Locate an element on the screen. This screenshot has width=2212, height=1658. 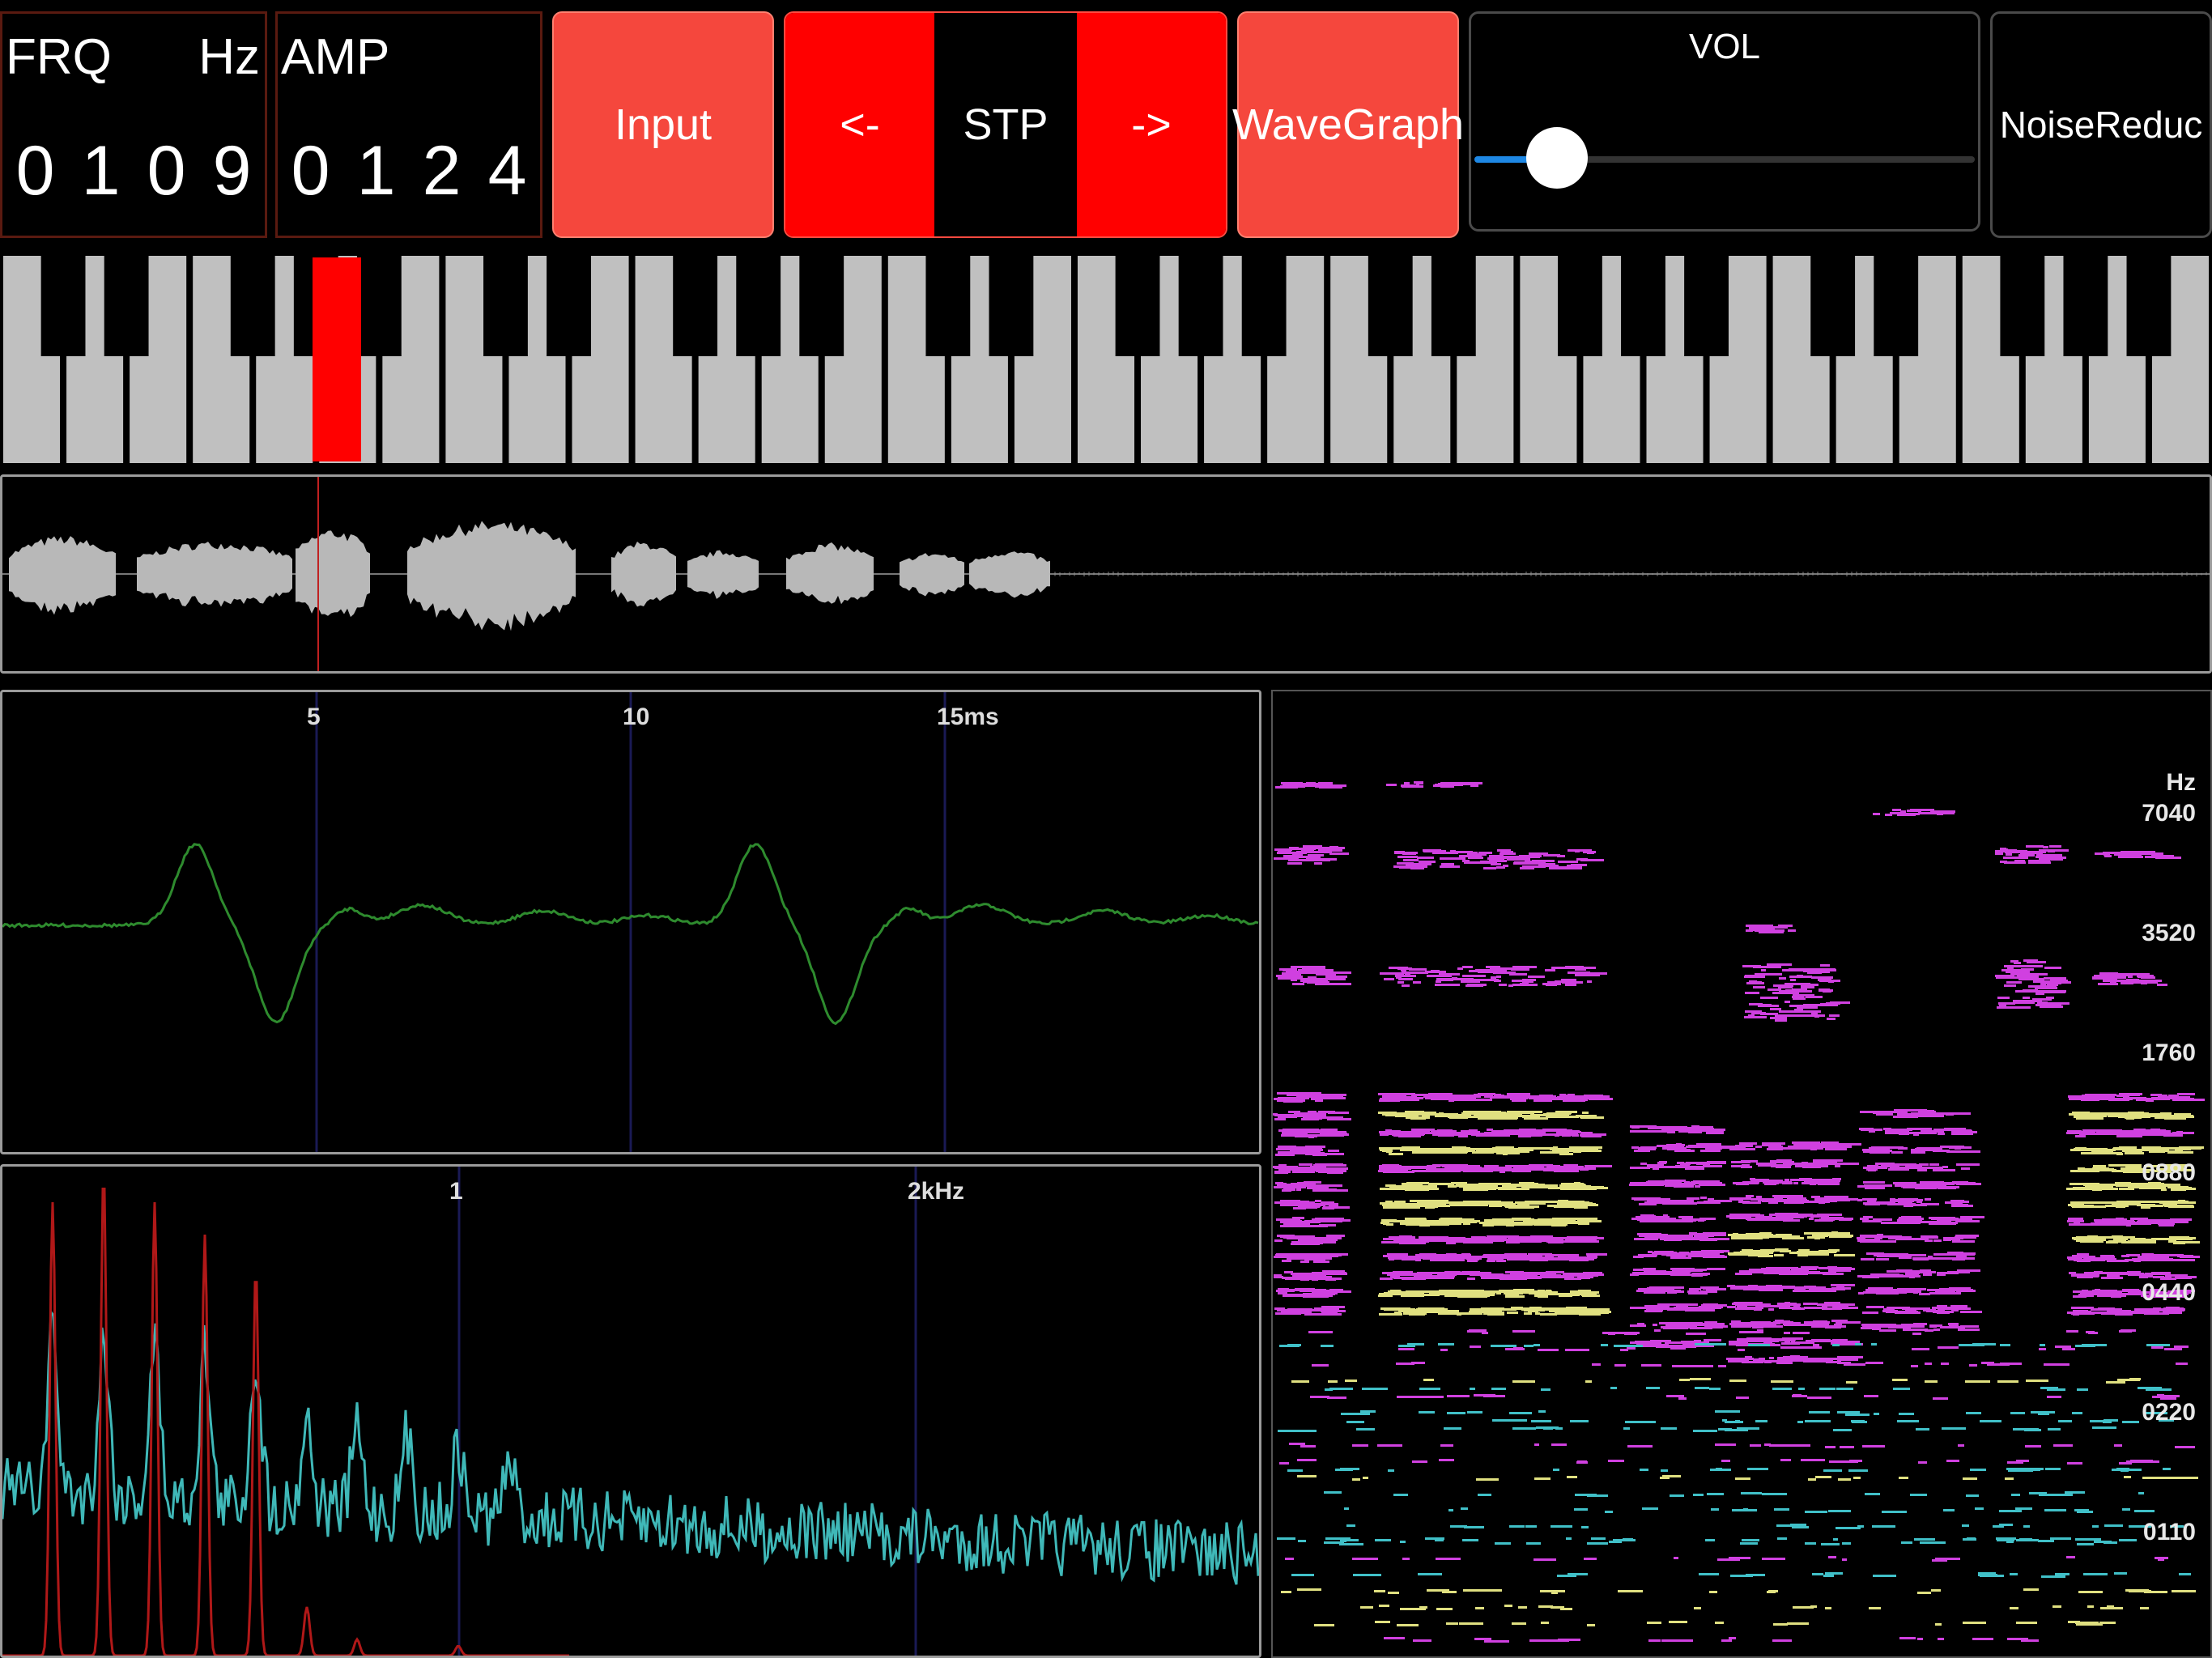
piano-keyboard is located at coordinates (1106, 359).